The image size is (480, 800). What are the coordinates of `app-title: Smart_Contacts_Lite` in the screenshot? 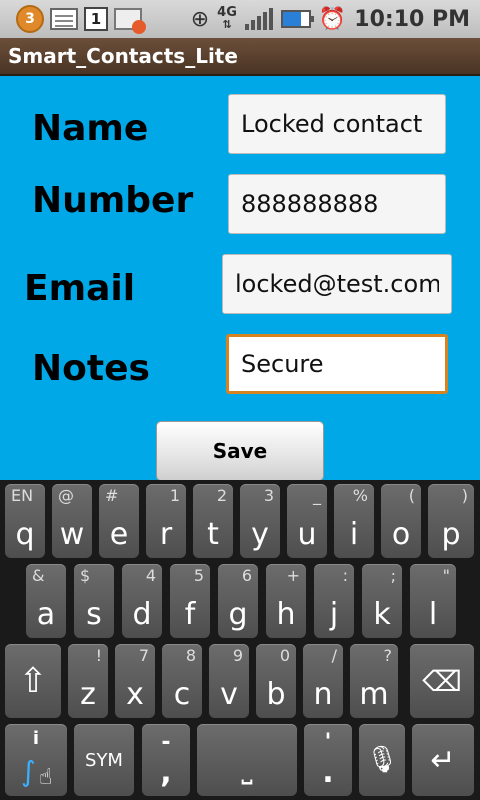 It's located at (123, 56).